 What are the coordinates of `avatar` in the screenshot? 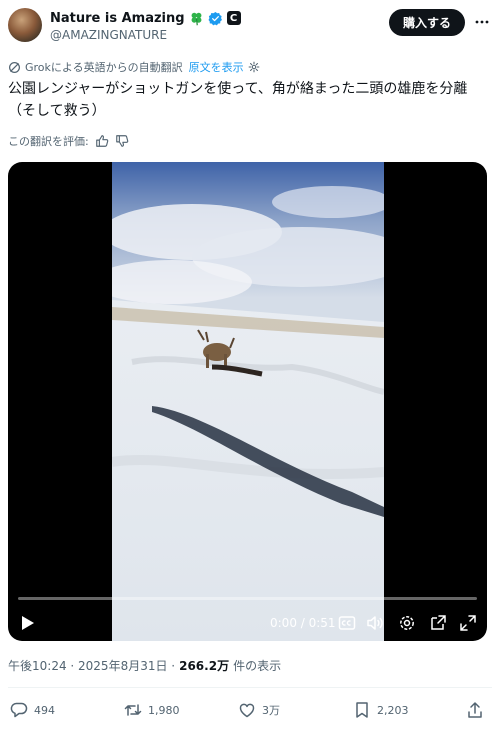 It's located at (25, 25).